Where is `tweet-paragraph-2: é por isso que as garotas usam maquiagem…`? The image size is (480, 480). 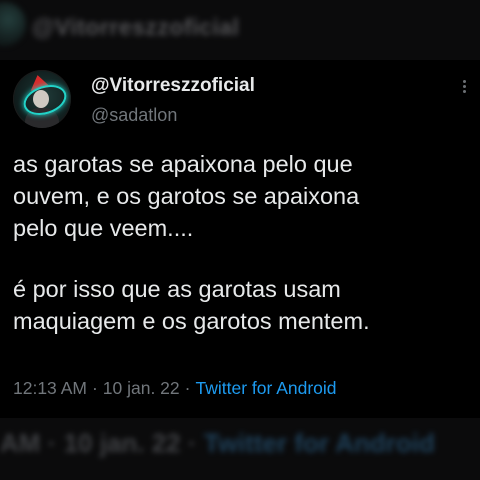
tweet-paragraph-2: é por isso que as garotas usam maquiagem… is located at coordinates (191, 305).